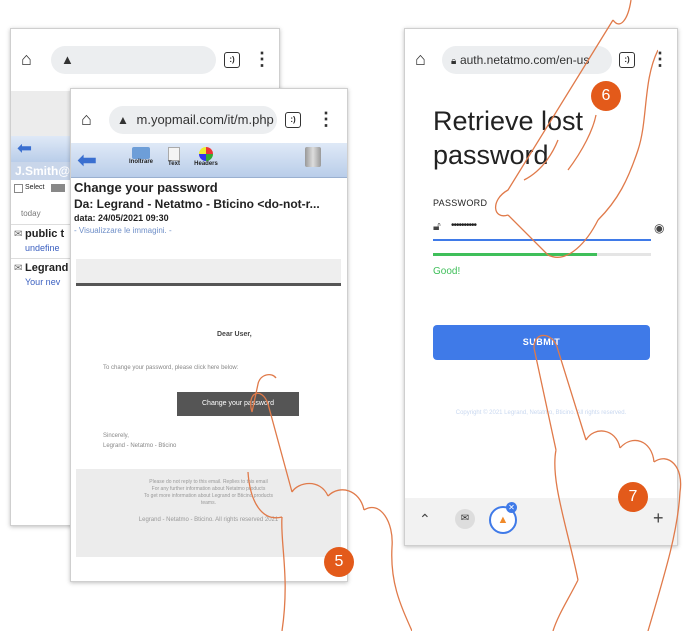  I want to click on retrieve-heading: Retrieve lost password, so click(508, 138).